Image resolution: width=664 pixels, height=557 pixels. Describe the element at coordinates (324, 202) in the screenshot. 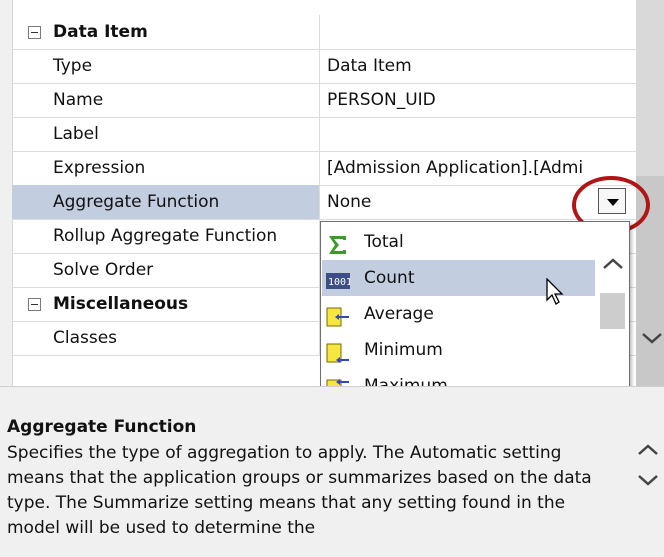

I see `property-row: Aggregate Function None` at that location.